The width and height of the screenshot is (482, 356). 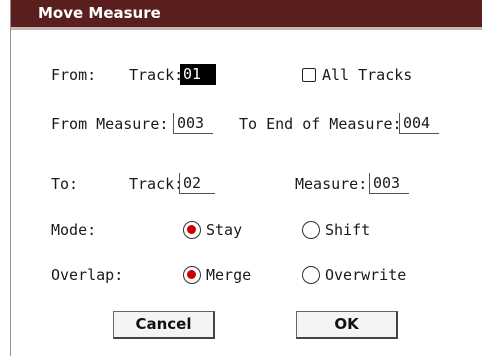 I want to click on overlap-overwrite-label: Overwrite, so click(x=366, y=275).